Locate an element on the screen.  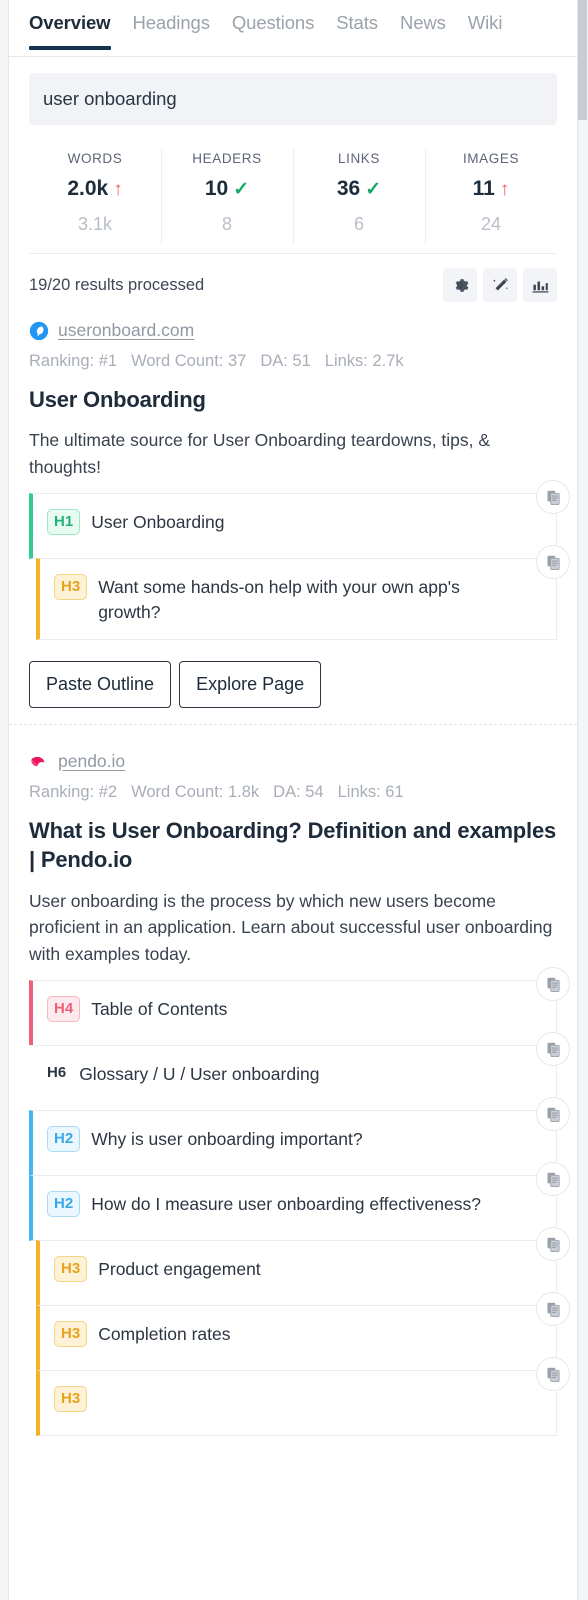
stat-words: WORDS 2.0k ↑ 3.1k is located at coordinates (95, 198).